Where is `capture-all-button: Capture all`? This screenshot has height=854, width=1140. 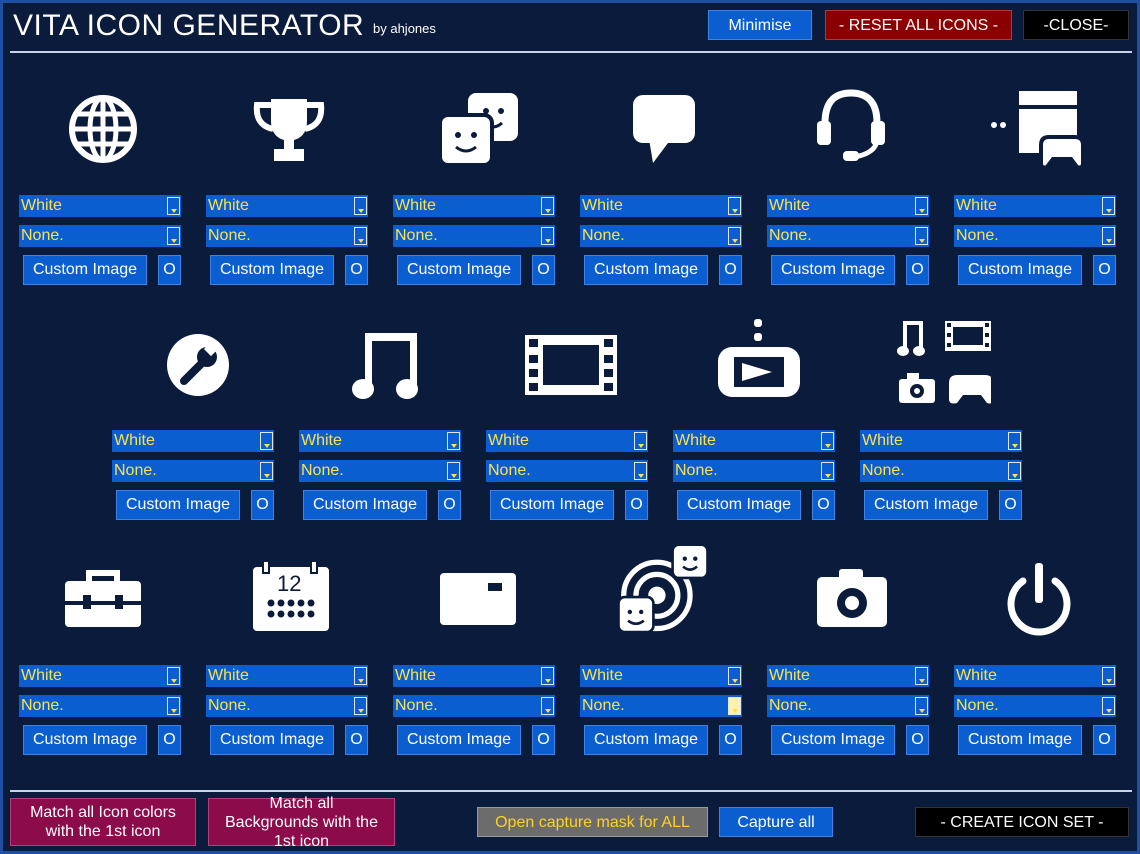 capture-all-button: Capture all is located at coordinates (776, 822).